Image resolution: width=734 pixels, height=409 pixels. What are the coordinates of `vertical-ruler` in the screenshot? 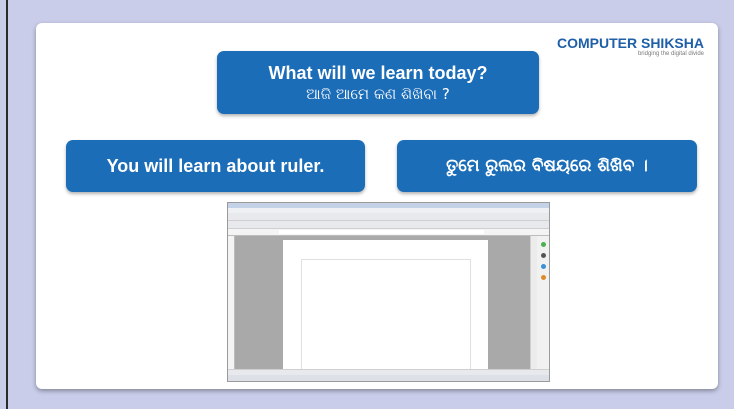 It's located at (231, 302).